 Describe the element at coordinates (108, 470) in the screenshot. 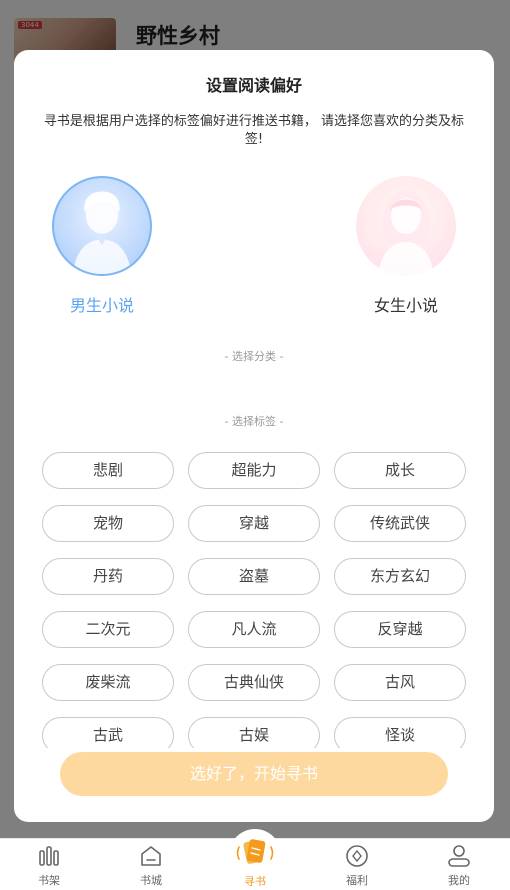

I see `tag-chip: 悲剧` at that location.